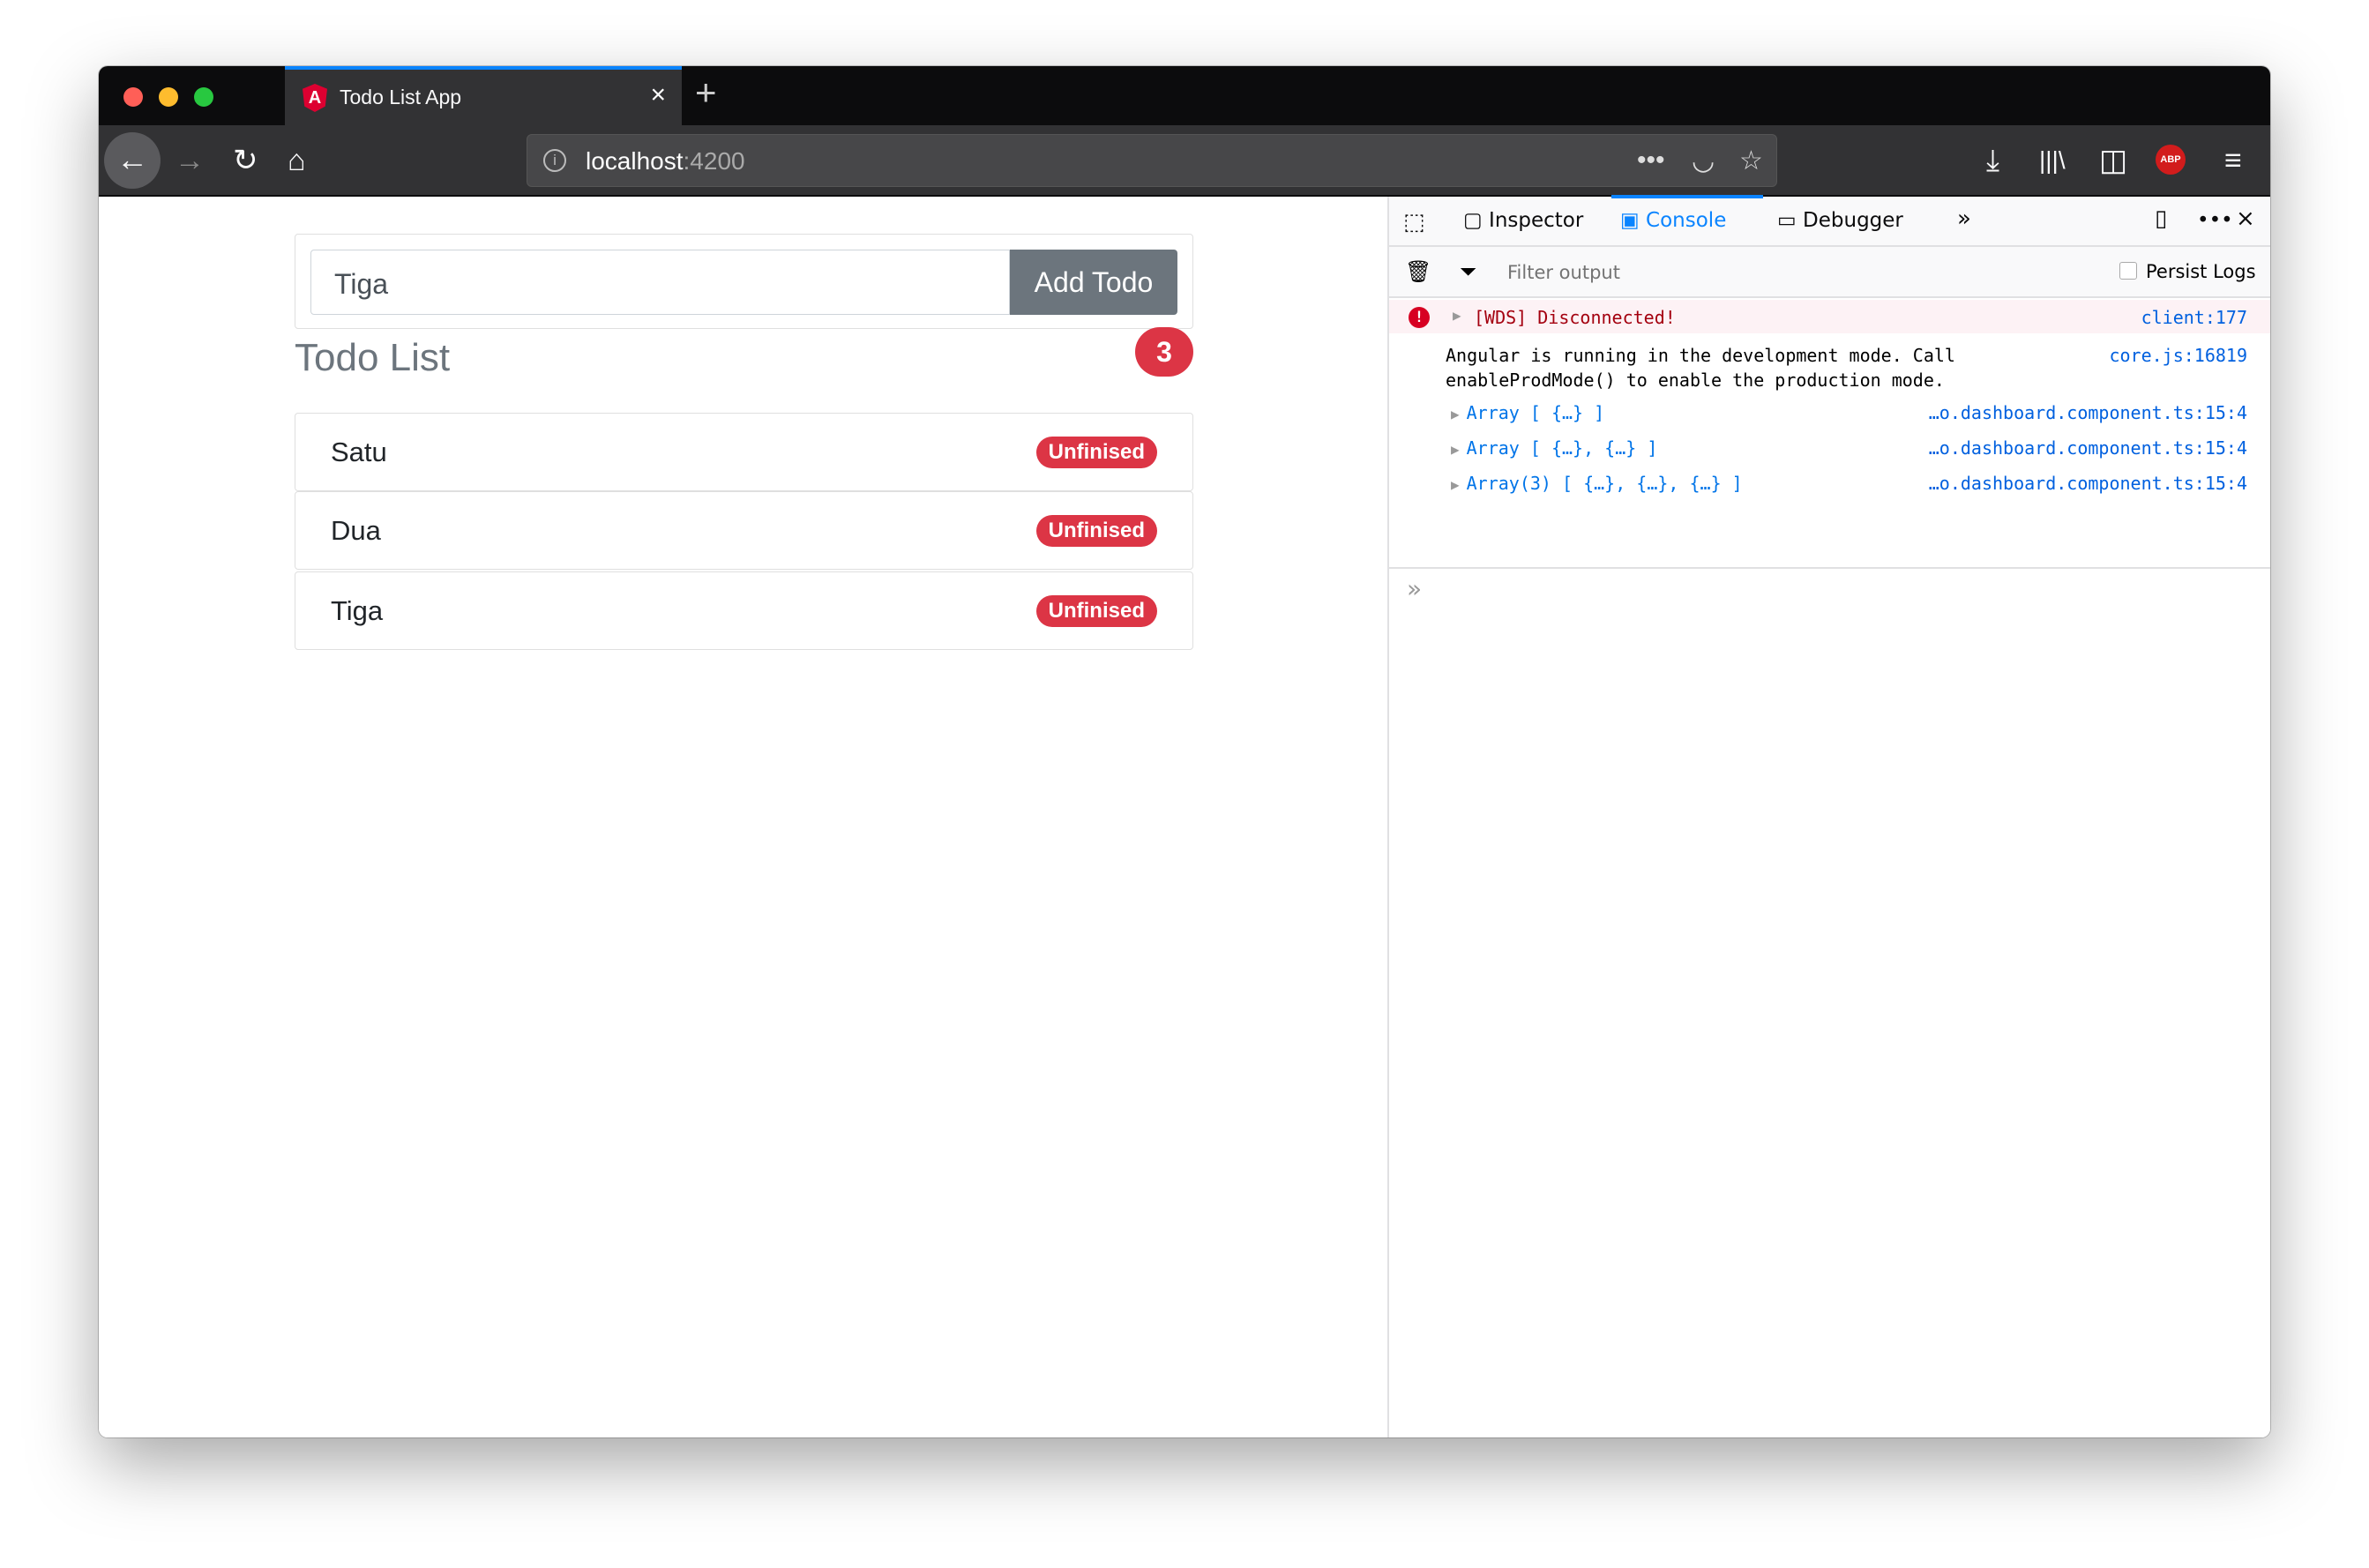 The height and width of the screenshot is (1568, 2369). I want to click on sidebar-icon: ◫, so click(2113, 160).